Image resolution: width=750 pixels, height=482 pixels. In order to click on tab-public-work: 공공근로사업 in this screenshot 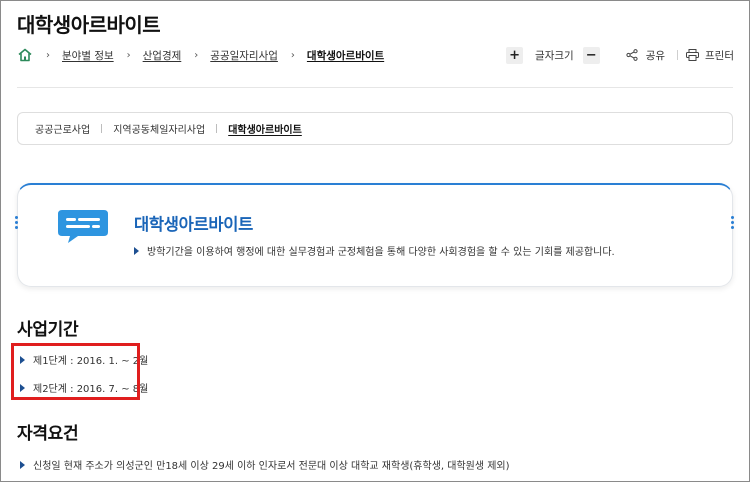, I will do `click(62, 128)`.